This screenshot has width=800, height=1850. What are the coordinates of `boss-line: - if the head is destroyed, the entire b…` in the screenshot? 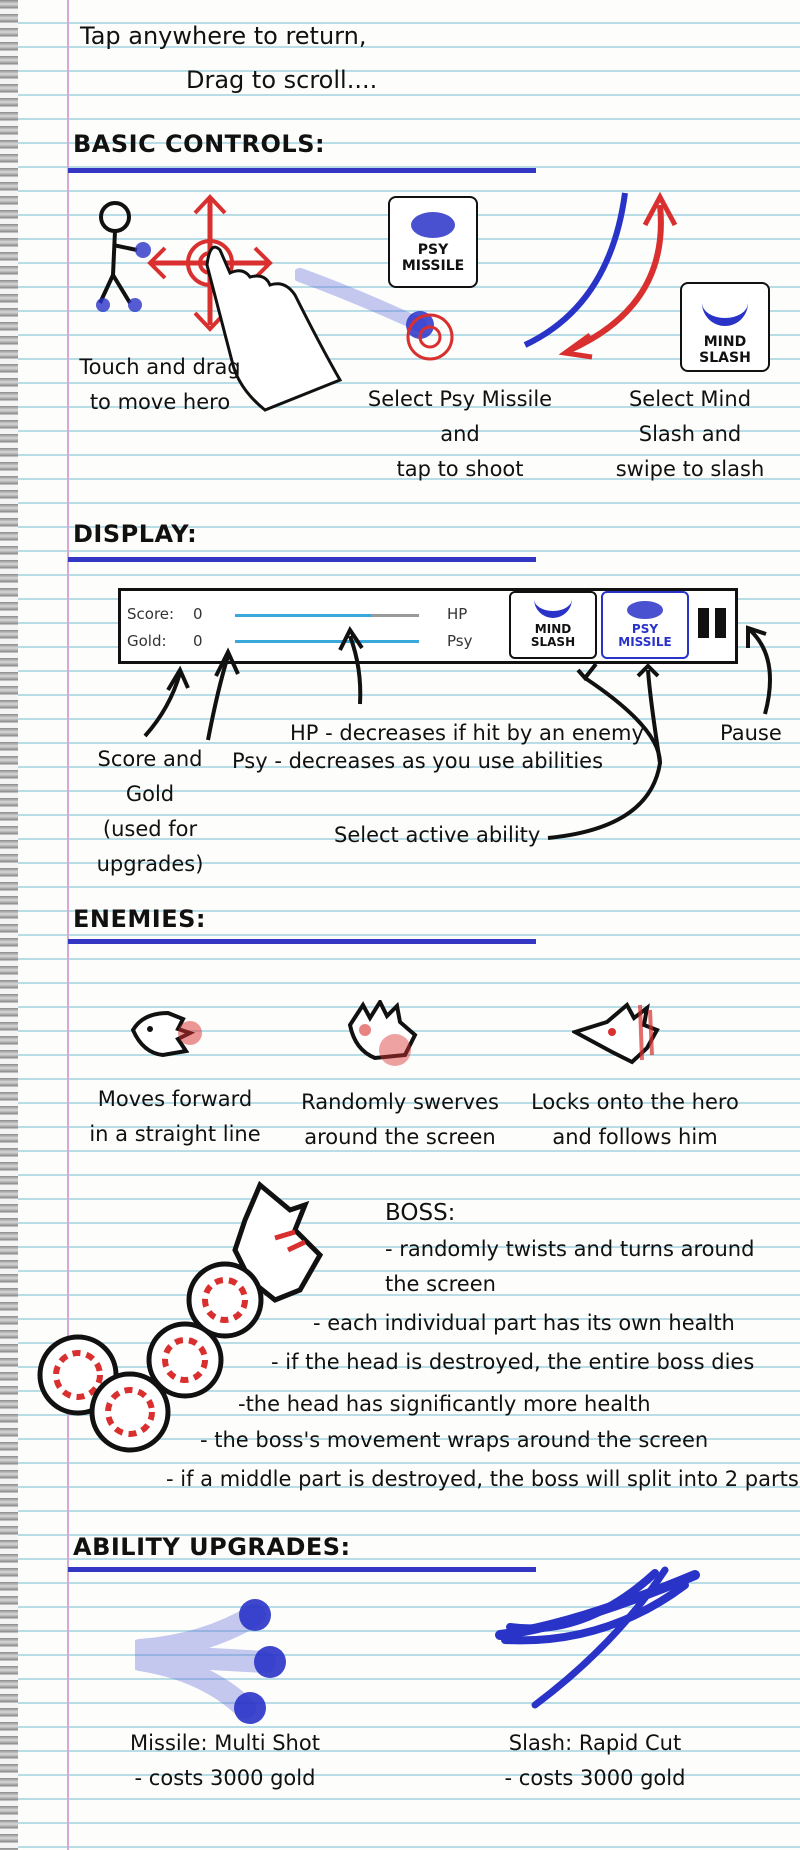 It's located at (513, 1362).